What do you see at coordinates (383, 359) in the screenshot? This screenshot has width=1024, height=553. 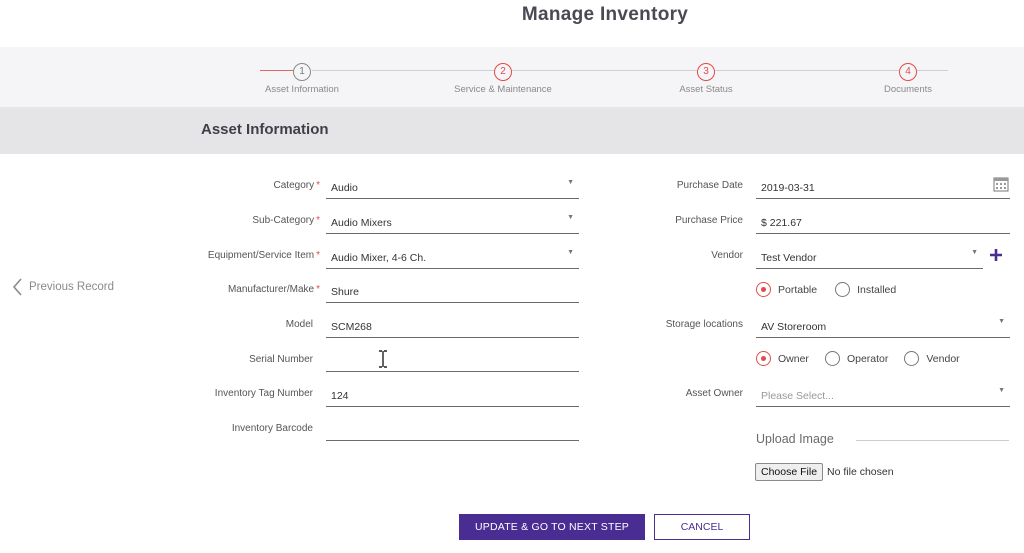 I see `text-cursor-icon` at bounding box center [383, 359].